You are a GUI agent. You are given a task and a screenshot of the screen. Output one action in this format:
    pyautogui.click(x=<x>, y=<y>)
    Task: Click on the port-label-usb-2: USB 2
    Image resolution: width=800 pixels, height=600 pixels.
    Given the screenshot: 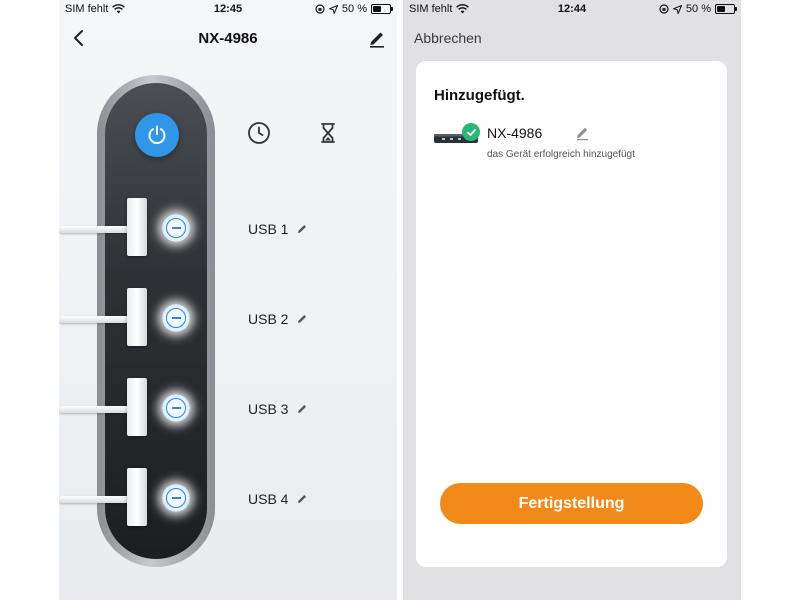 What is the action you would take?
    pyautogui.click(x=278, y=319)
    